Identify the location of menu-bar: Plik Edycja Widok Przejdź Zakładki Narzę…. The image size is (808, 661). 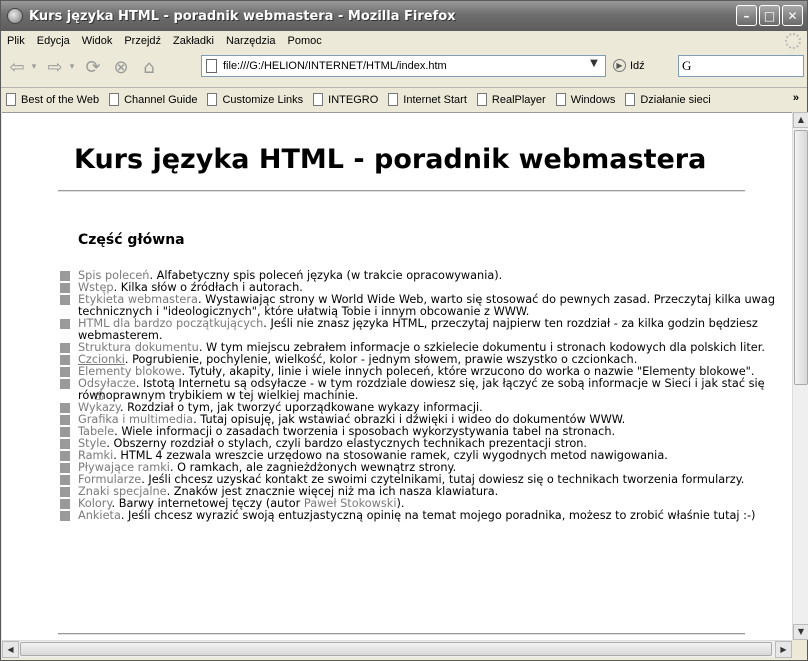
(404, 41).